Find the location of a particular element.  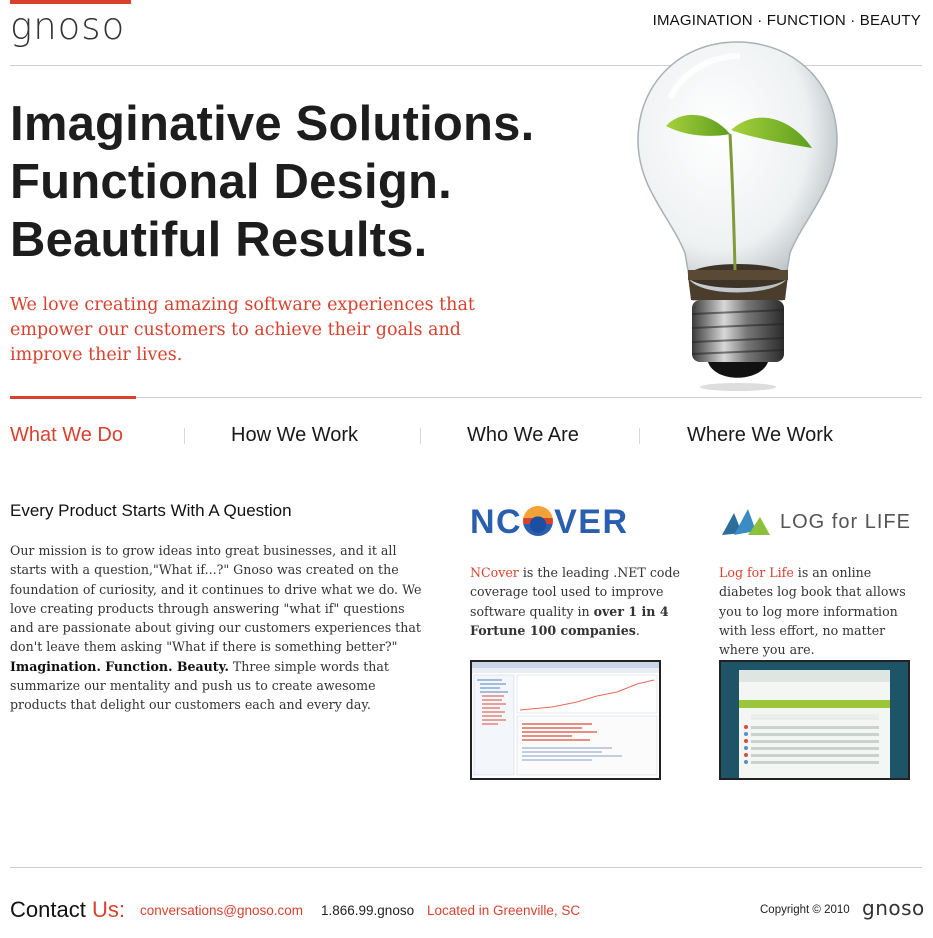

footer-divider is located at coordinates (466, 867).